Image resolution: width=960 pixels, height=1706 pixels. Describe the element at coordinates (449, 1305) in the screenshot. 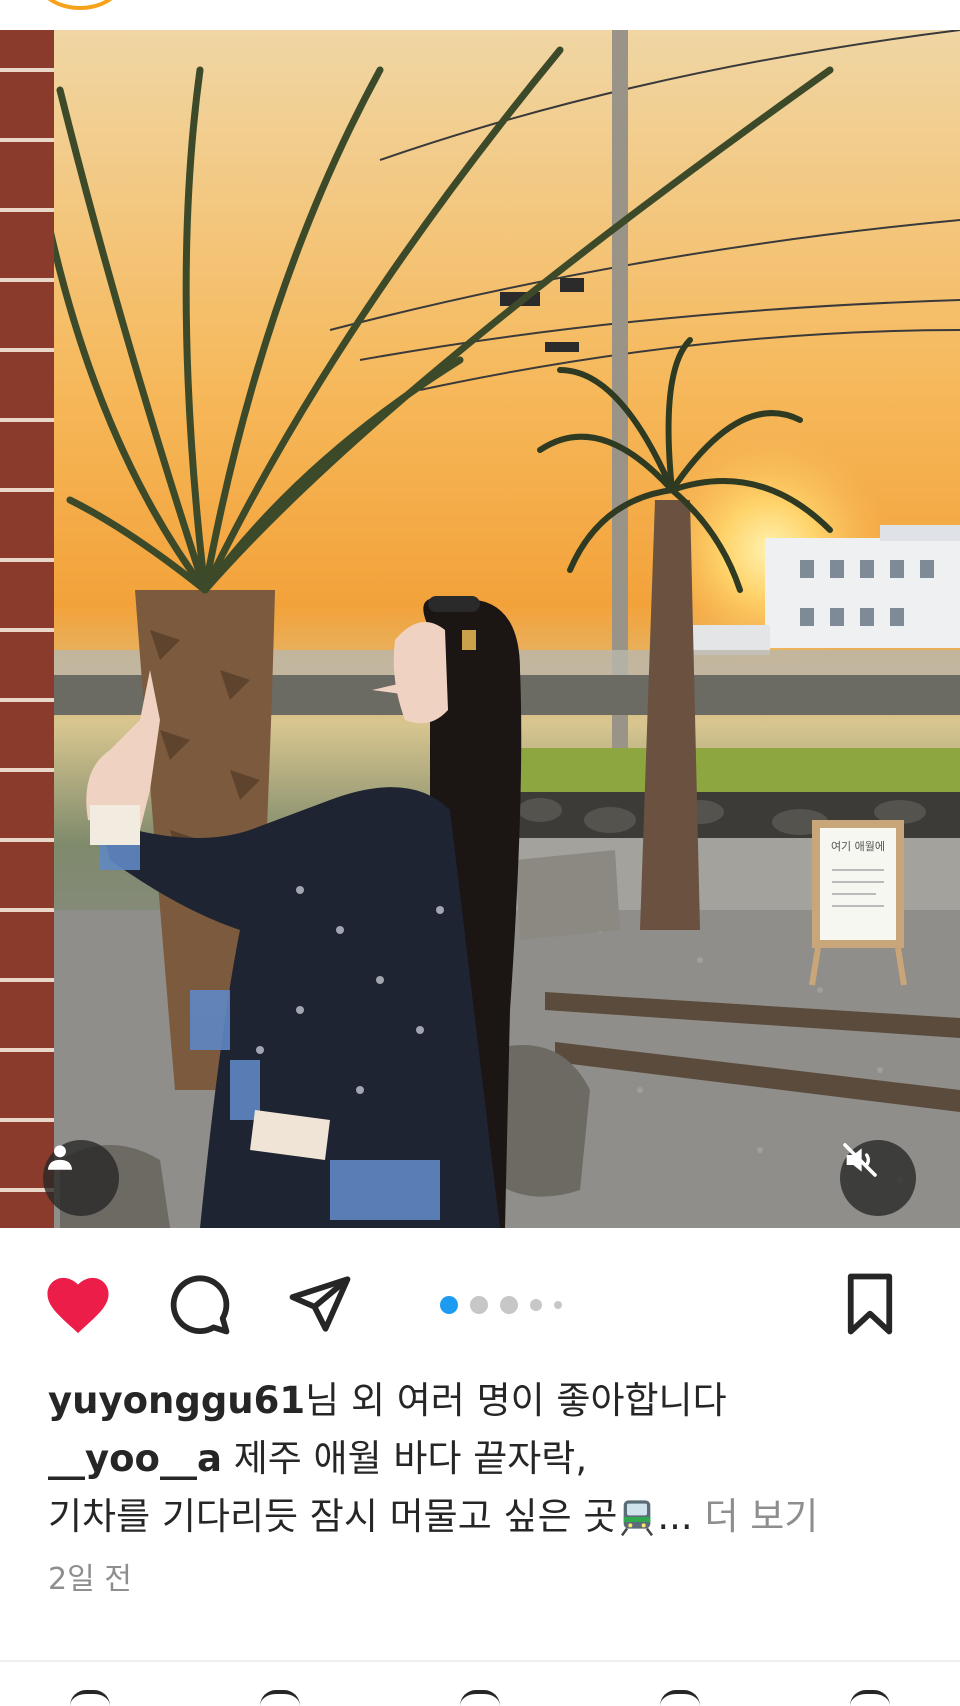

I see `carousel-dot-active` at that location.